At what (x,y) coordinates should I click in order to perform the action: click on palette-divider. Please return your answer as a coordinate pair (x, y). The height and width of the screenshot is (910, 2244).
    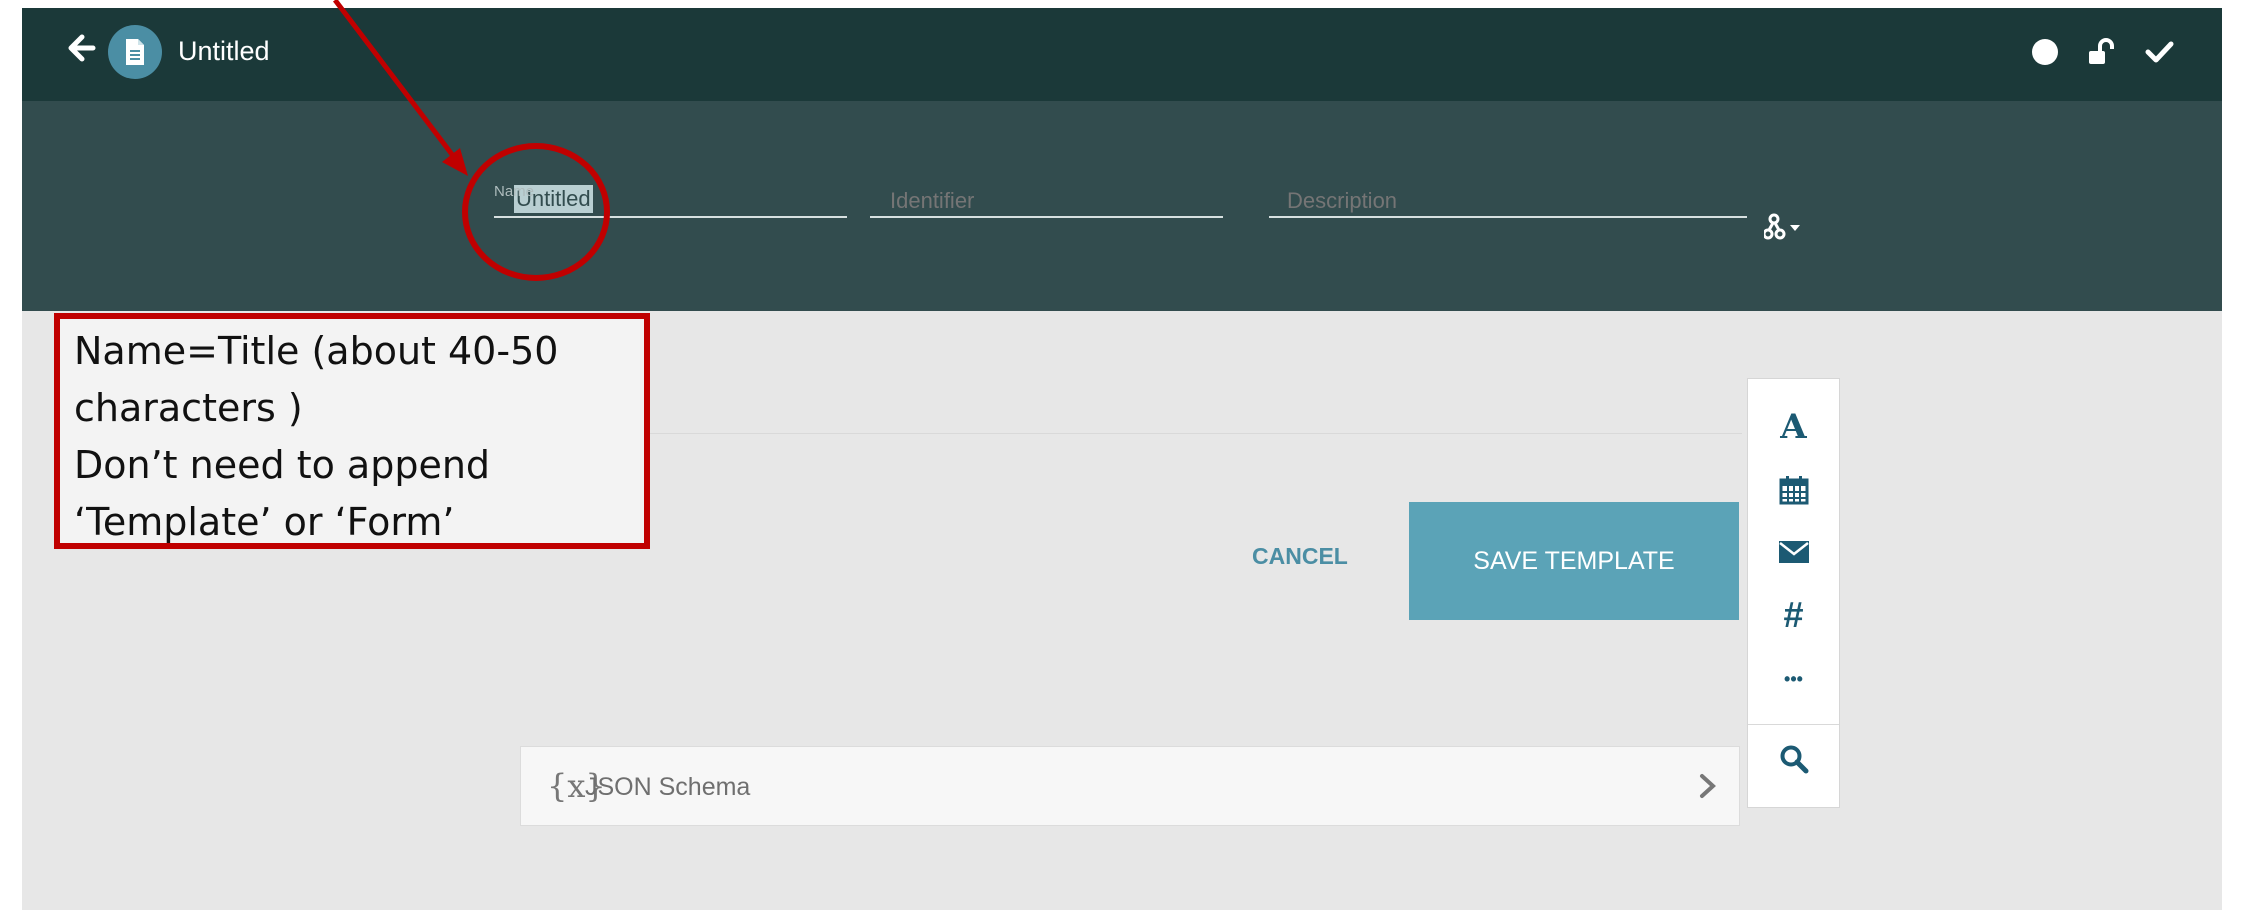
    Looking at the image, I should click on (1793, 724).